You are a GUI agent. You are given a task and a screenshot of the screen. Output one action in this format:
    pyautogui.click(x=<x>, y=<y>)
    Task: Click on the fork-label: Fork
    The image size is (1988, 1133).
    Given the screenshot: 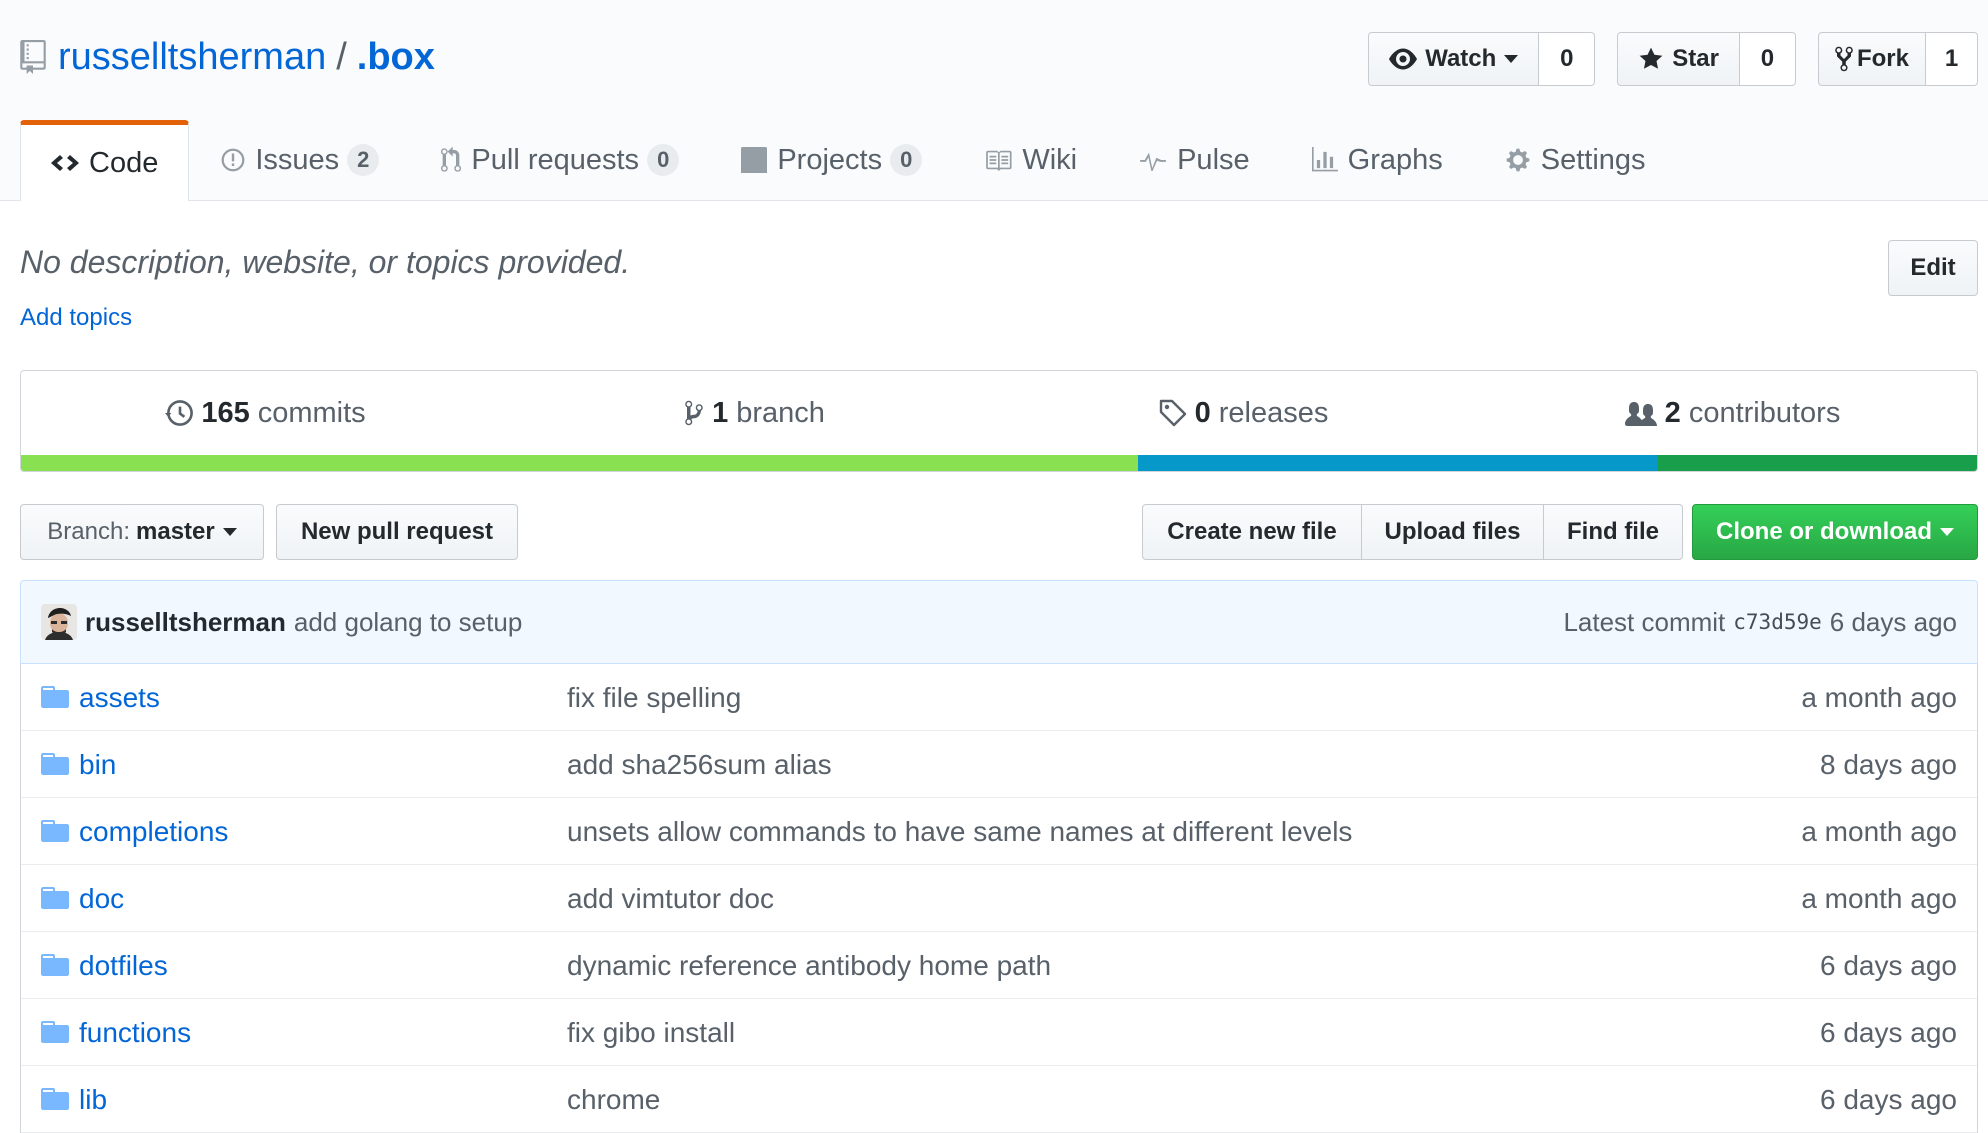 What is the action you would take?
    pyautogui.click(x=1882, y=58)
    